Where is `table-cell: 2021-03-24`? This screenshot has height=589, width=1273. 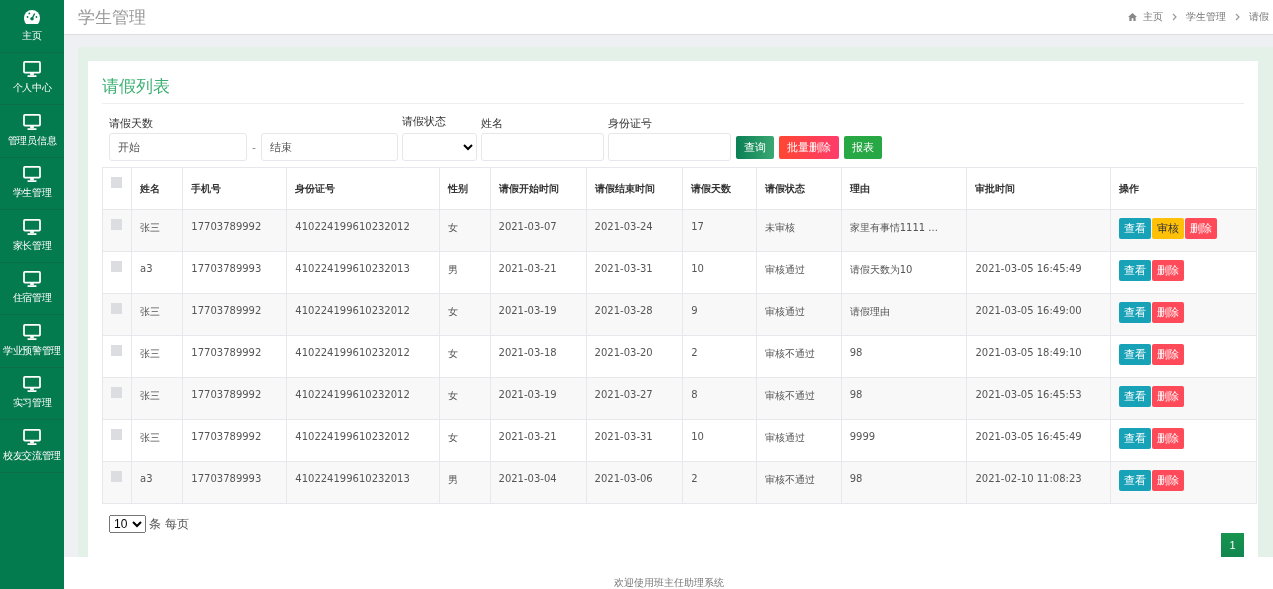
table-cell: 2021-03-24 is located at coordinates (634, 230).